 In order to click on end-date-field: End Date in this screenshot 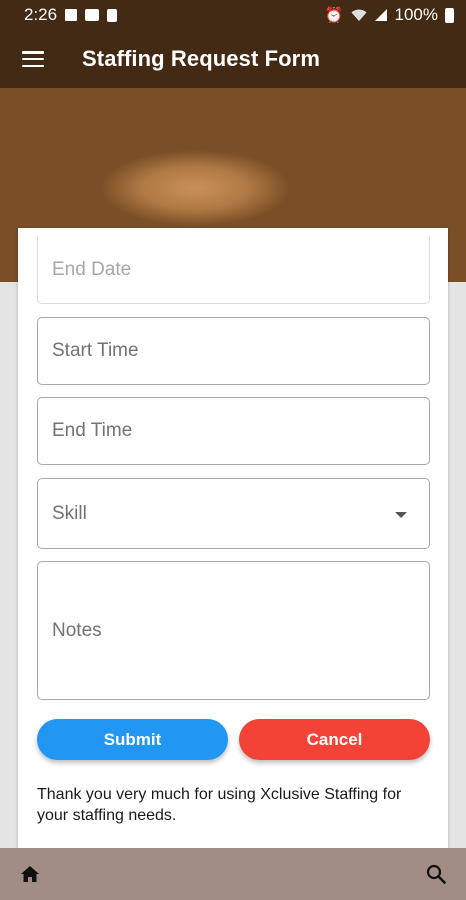, I will do `click(233, 270)`.